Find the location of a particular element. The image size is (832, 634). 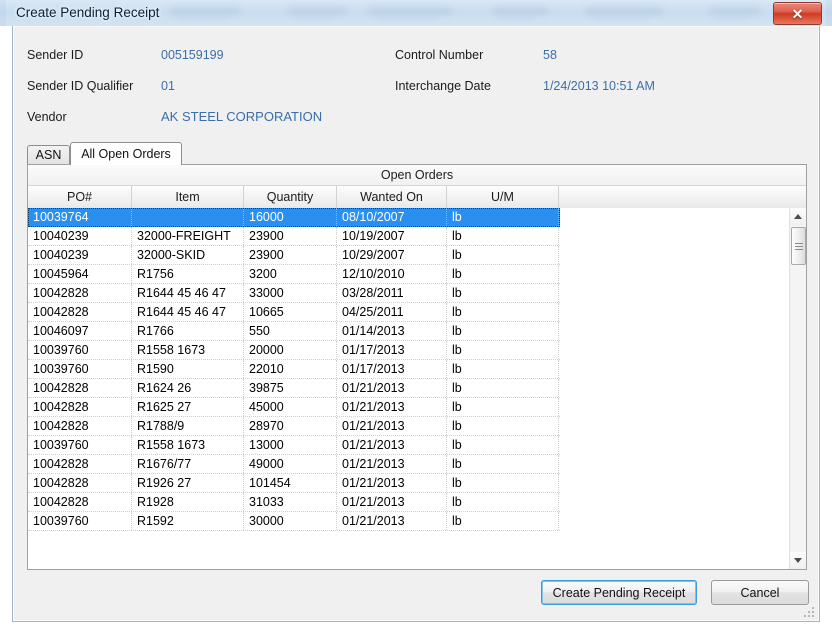

table-row: 10042828 R1676/77 49000 01/21/2013 lb is located at coordinates (294, 464).